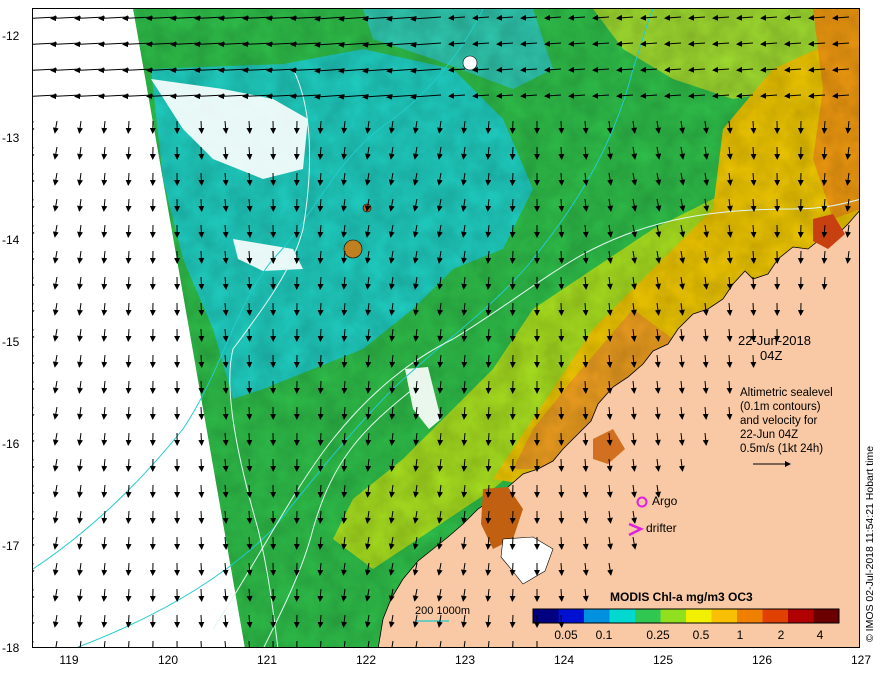 The width and height of the screenshot is (880, 680). Describe the element at coordinates (663, 660) in the screenshot. I see `lon-tick-label: 125` at that location.